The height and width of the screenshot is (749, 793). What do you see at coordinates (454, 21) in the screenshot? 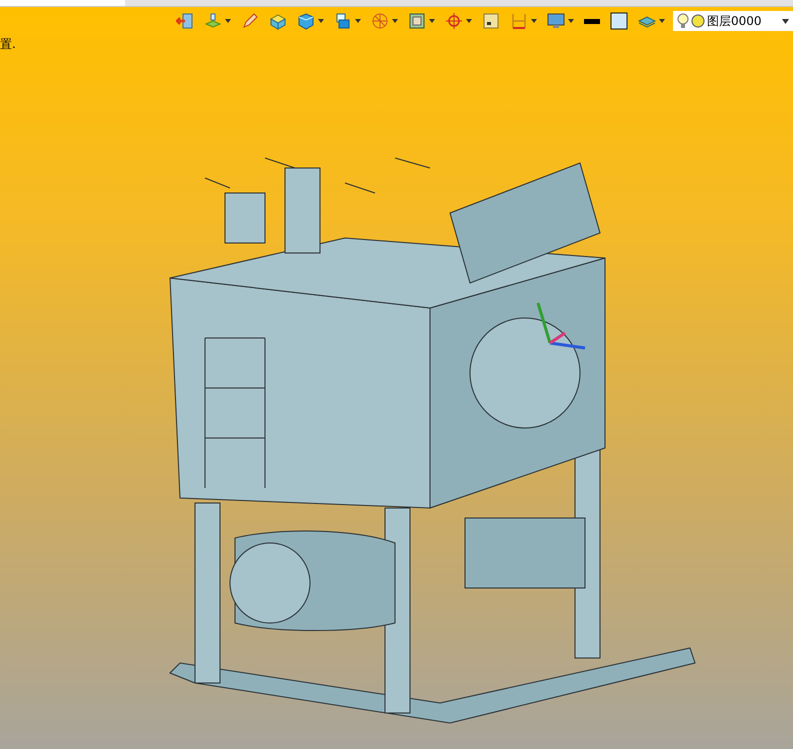
I see `target-icon` at bounding box center [454, 21].